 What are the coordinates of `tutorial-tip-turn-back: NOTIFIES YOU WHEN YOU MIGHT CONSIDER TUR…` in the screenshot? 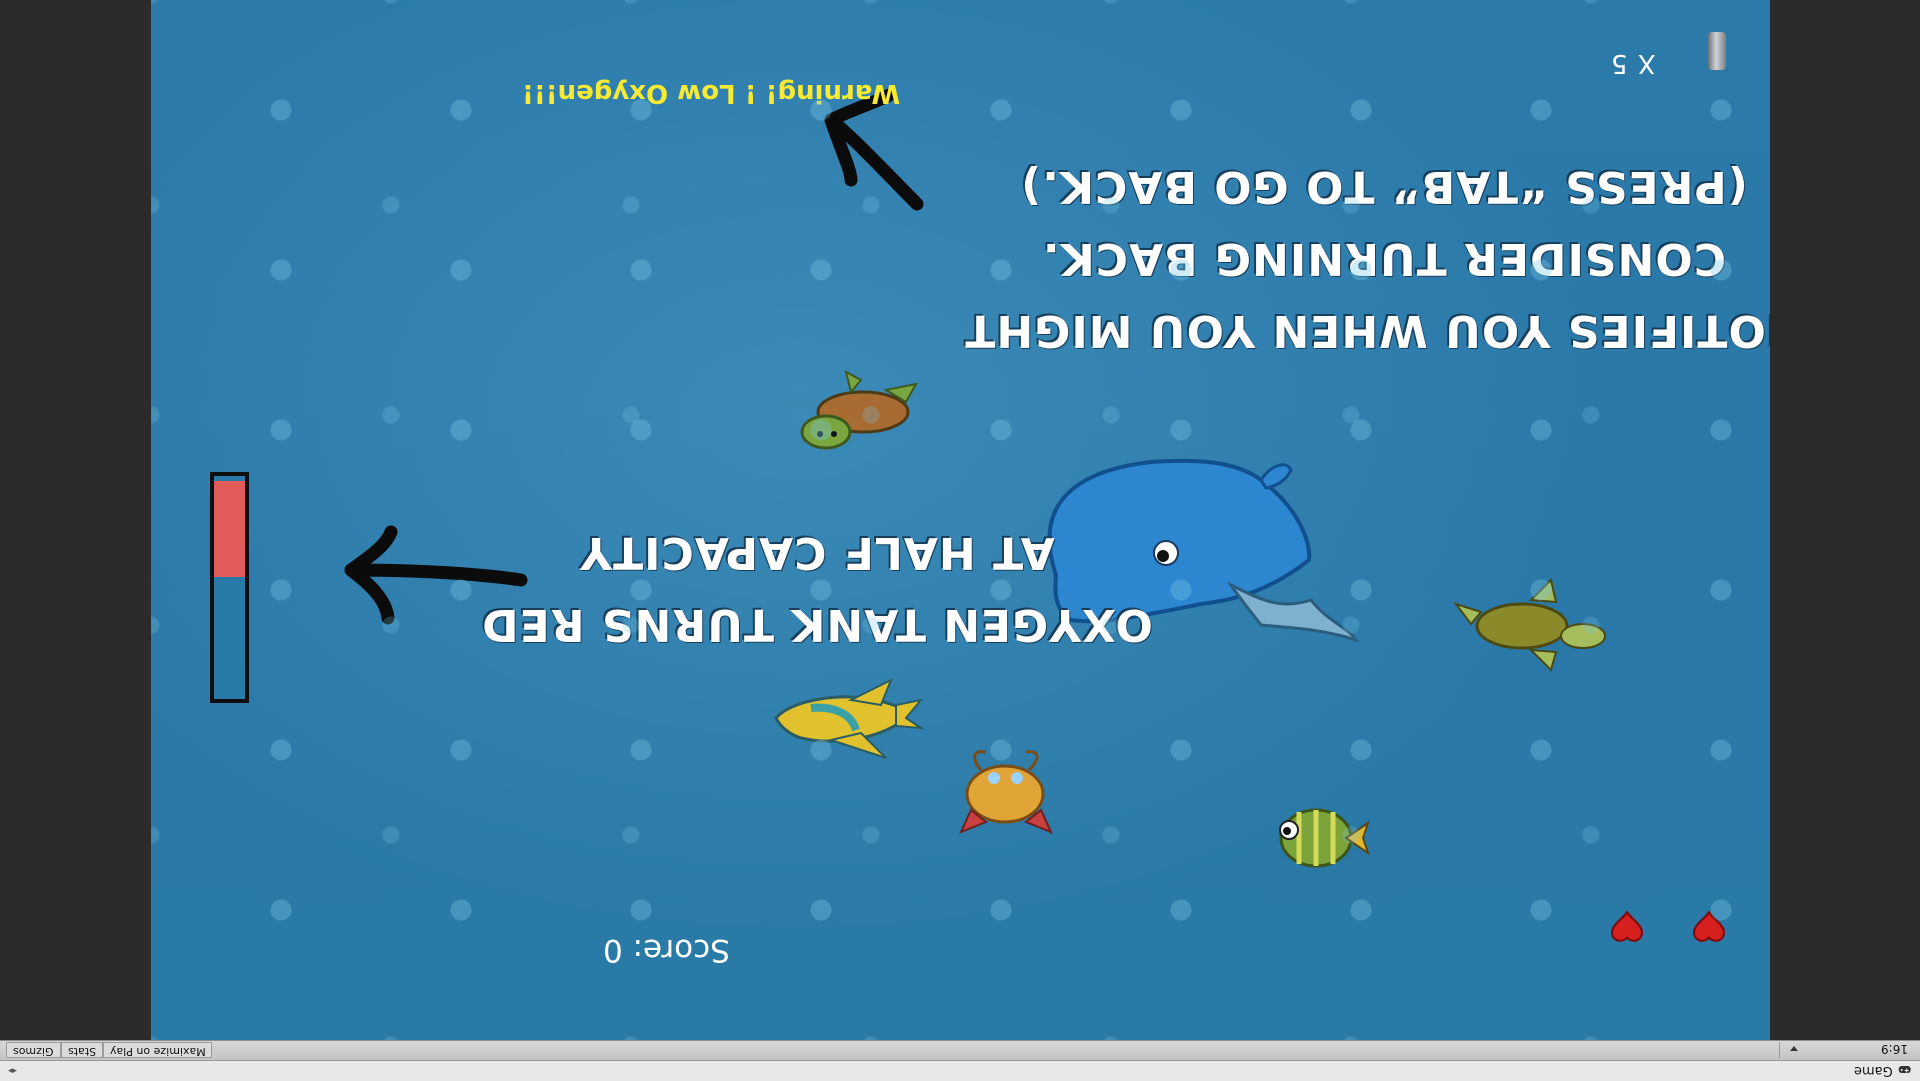 It's located at (1367, 258).